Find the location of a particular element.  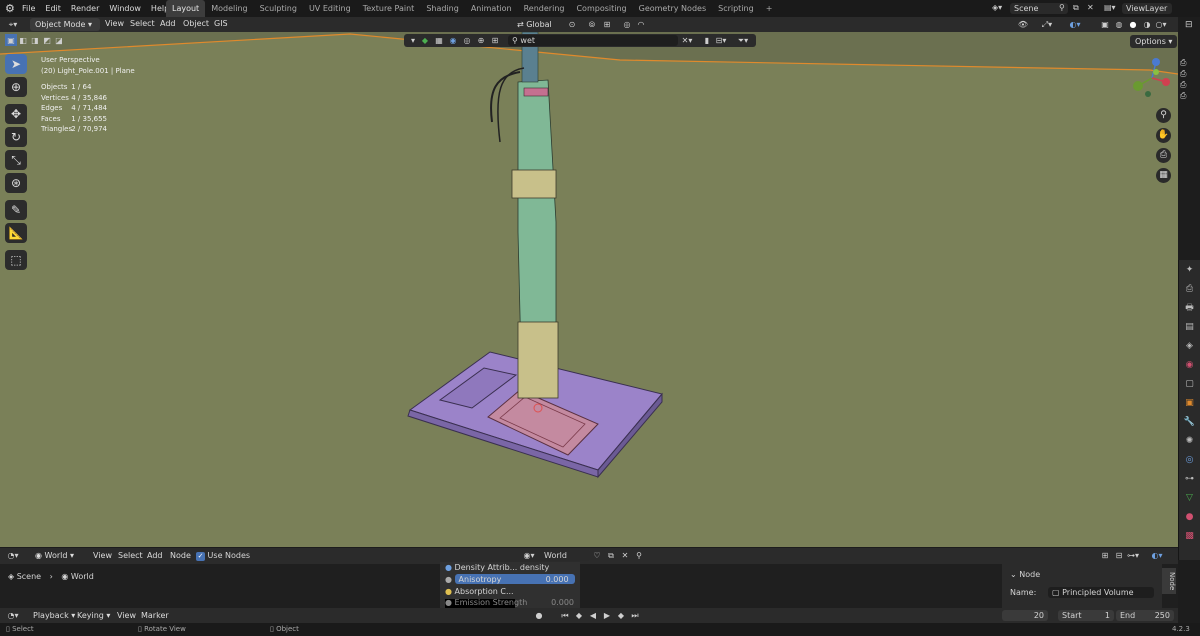

node-socket-row-emission: ● Emission Strength 0.000 is located at coordinates (510, 603).